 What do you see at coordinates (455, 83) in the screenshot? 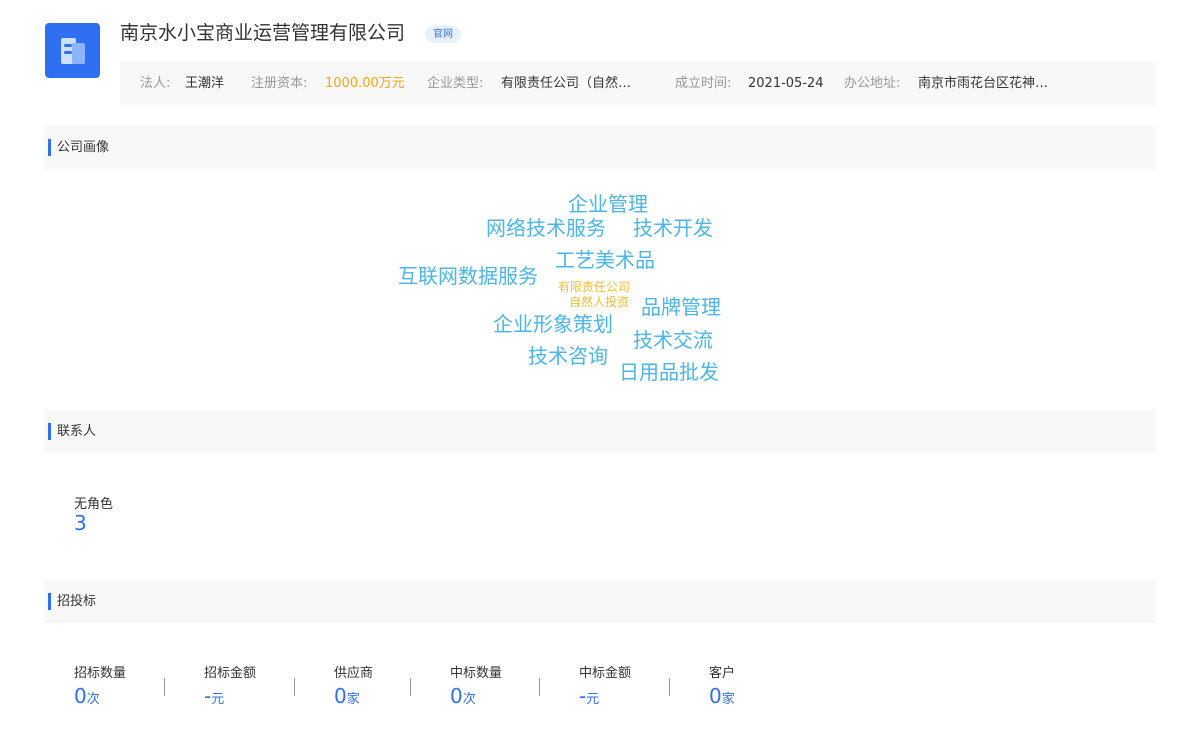
I see `company-type-label: 企业类型:` at bounding box center [455, 83].